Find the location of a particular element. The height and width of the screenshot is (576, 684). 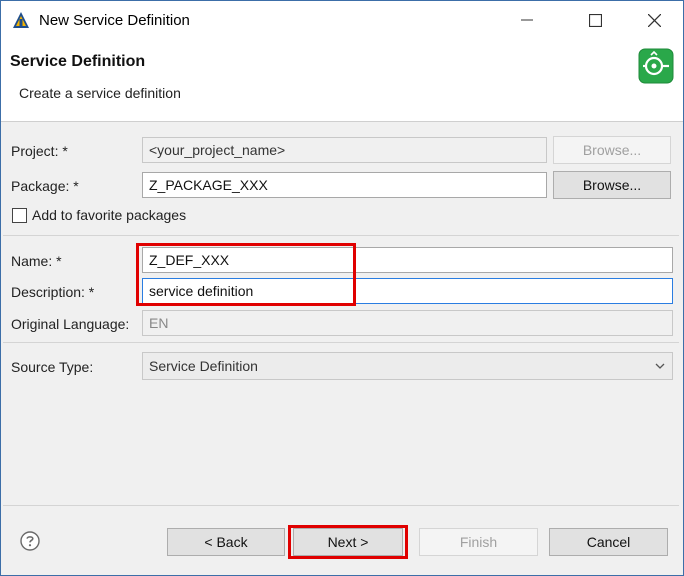

window-title: New Service Definition is located at coordinates (114, 20).